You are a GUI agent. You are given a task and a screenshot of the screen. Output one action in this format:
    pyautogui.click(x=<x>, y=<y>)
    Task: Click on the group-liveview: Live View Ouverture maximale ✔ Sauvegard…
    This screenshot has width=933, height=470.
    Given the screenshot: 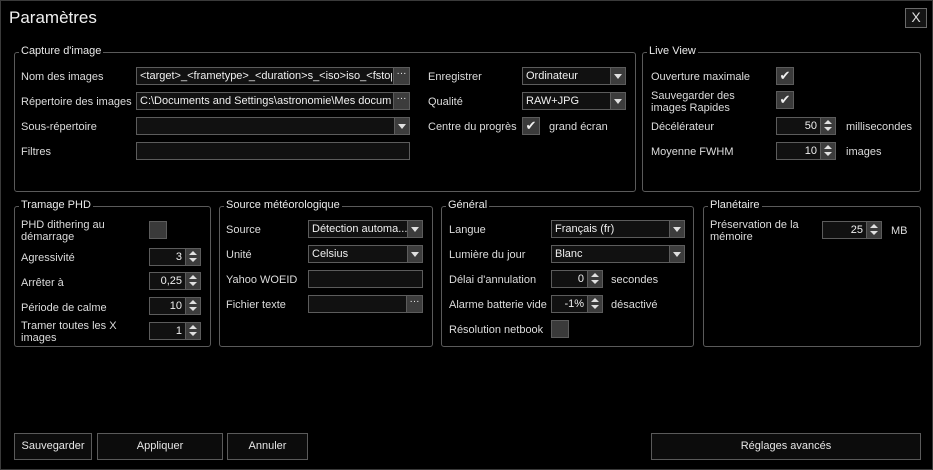 What is the action you would take?
    pyautogui.click(x=781, y=118)
    